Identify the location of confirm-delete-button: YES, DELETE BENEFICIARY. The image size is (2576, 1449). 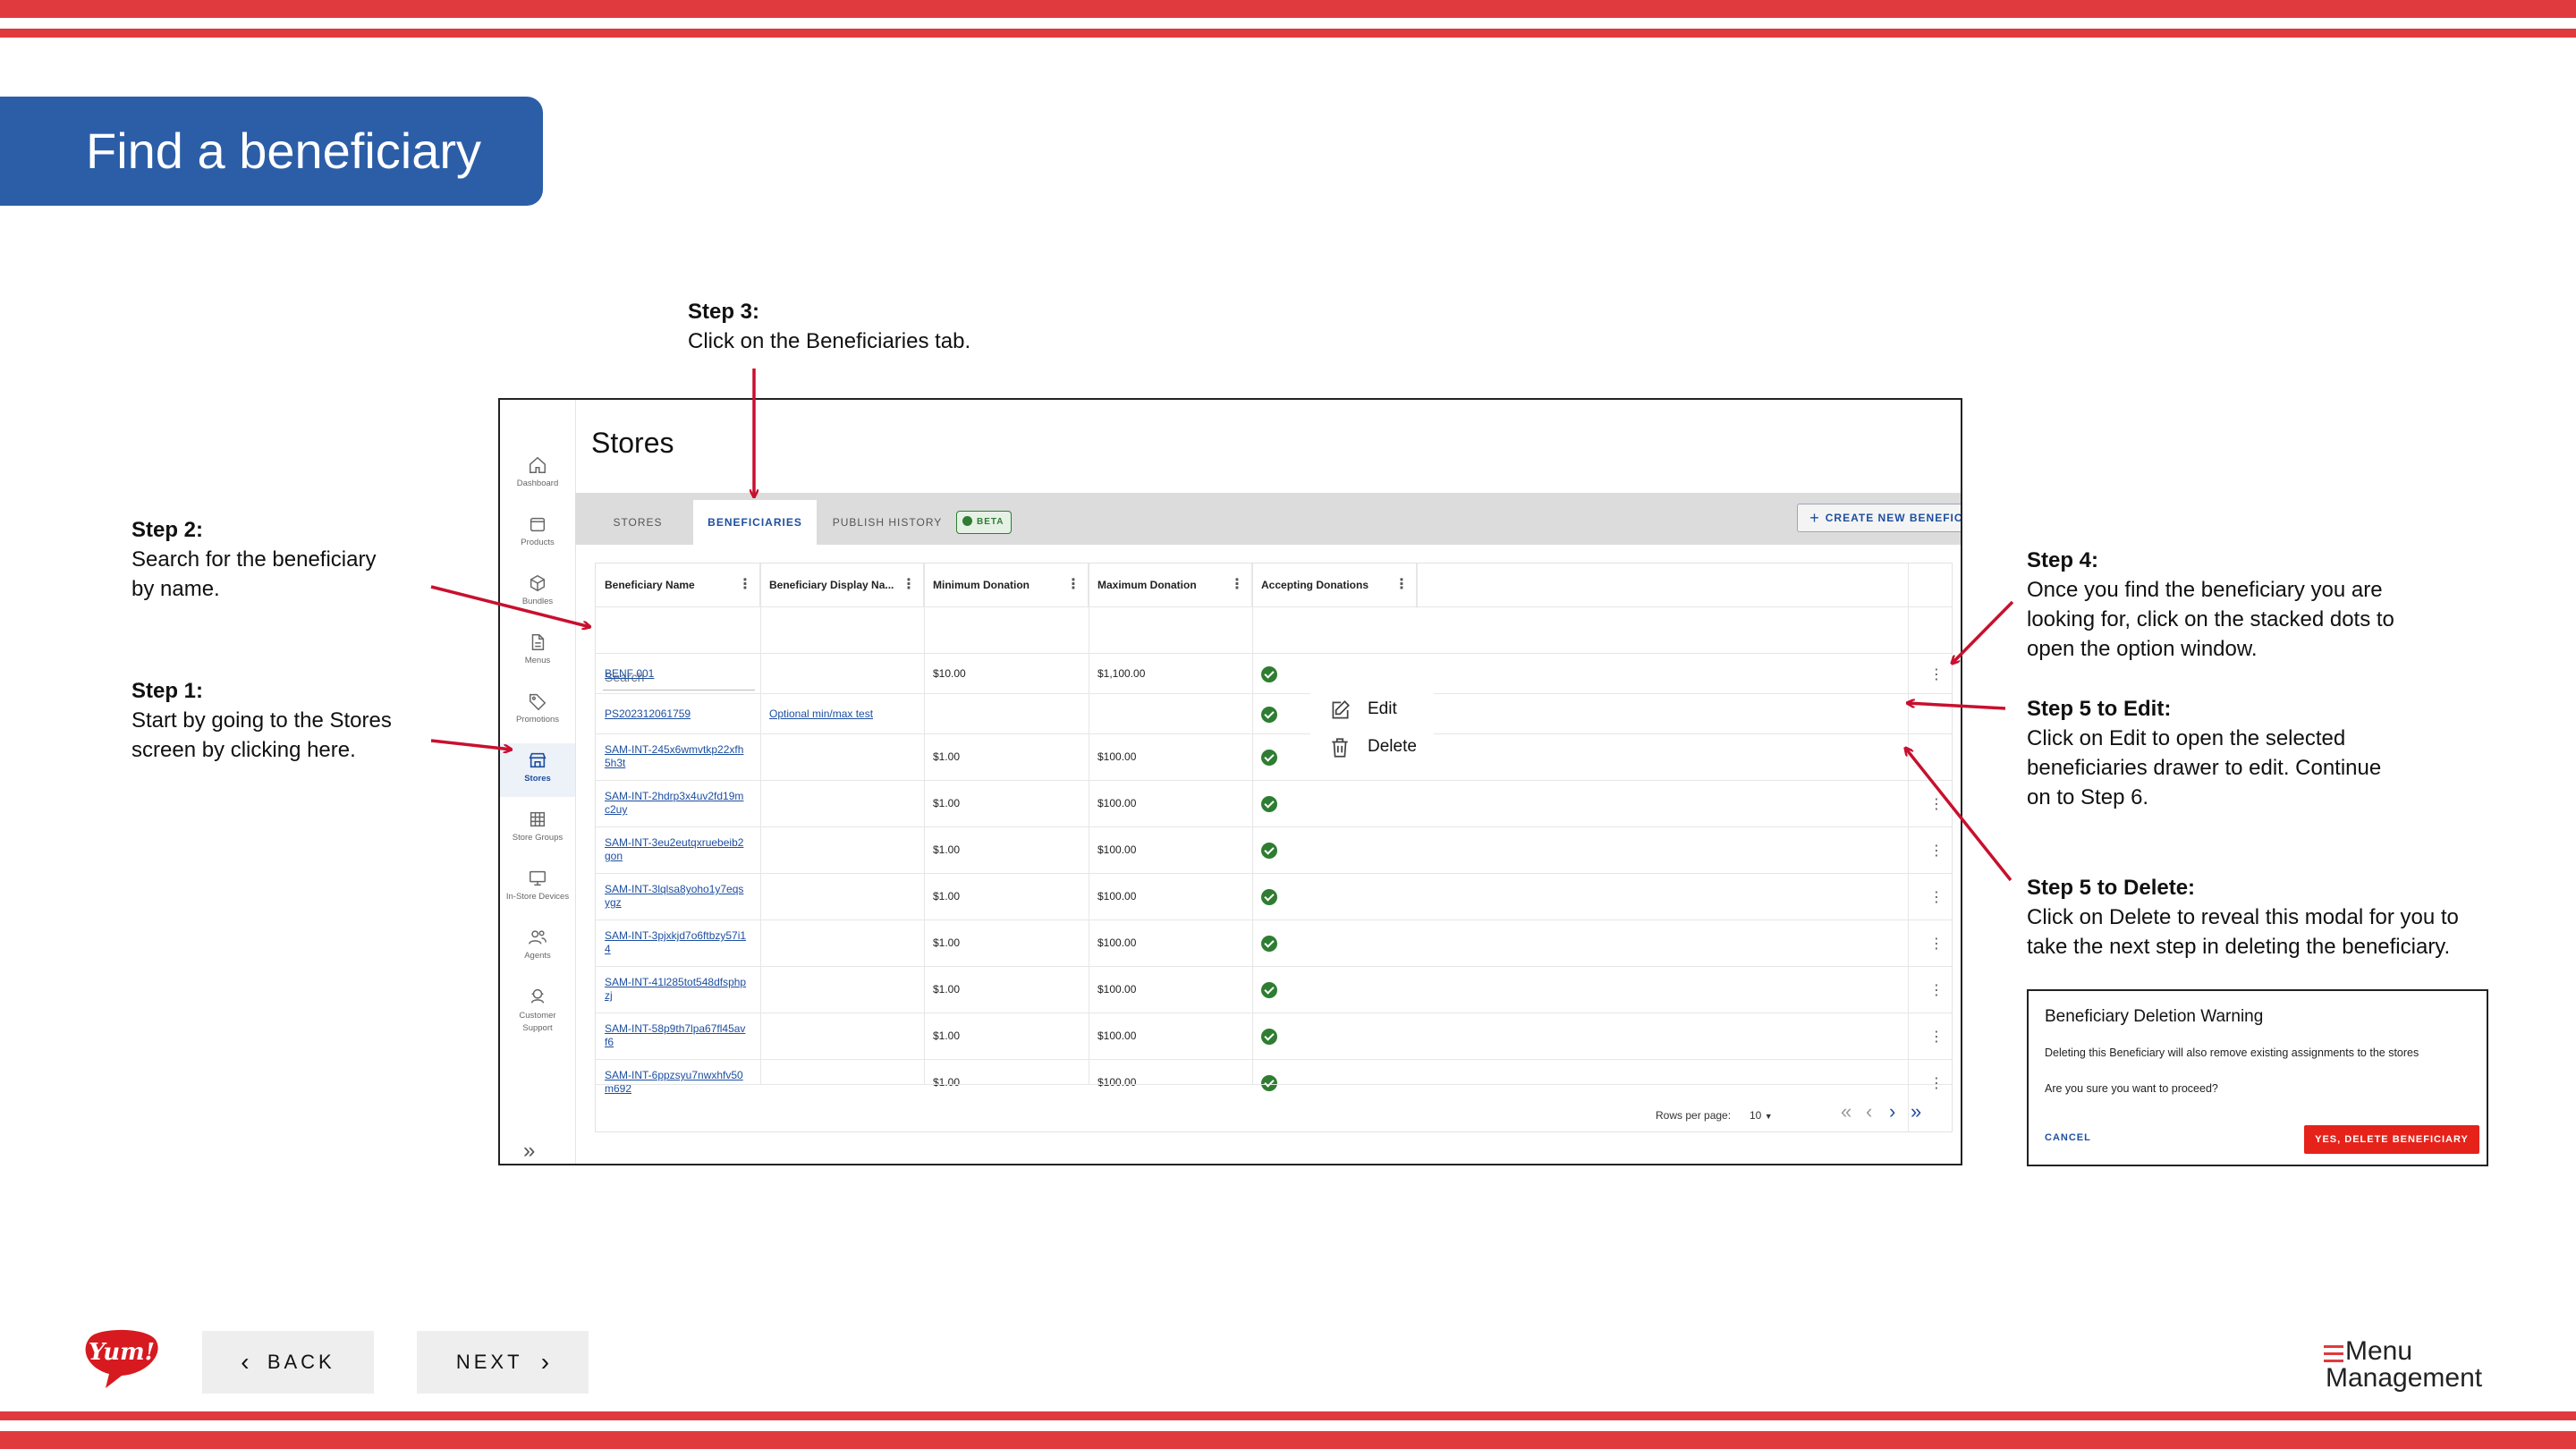
(2391, 1139).